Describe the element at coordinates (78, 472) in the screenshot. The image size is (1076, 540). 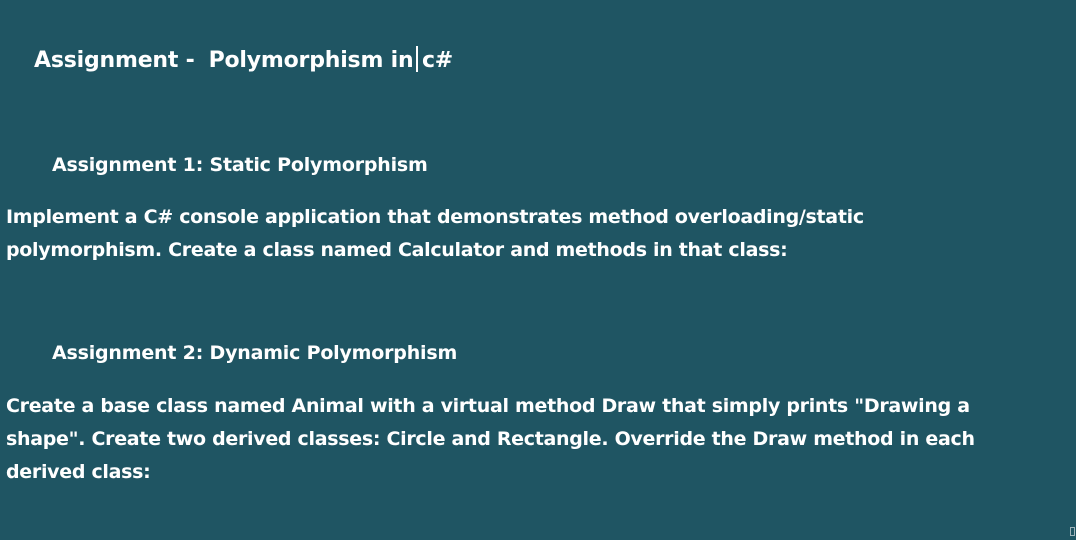
I see `assignment-2-line: derived class:` at that location.